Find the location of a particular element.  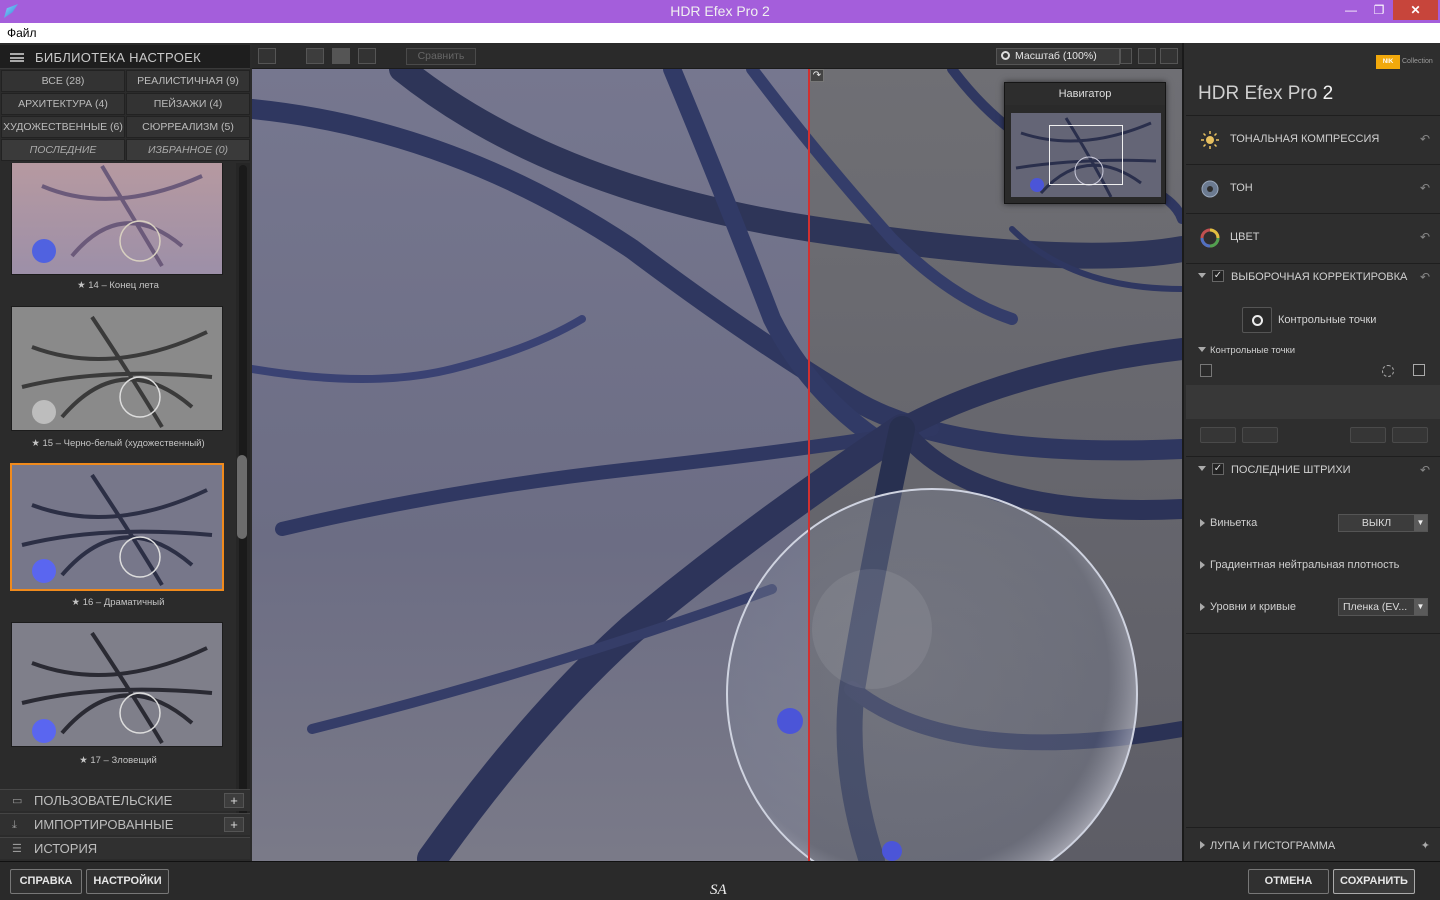

split-view-icon is located at coordinates (341, 56).